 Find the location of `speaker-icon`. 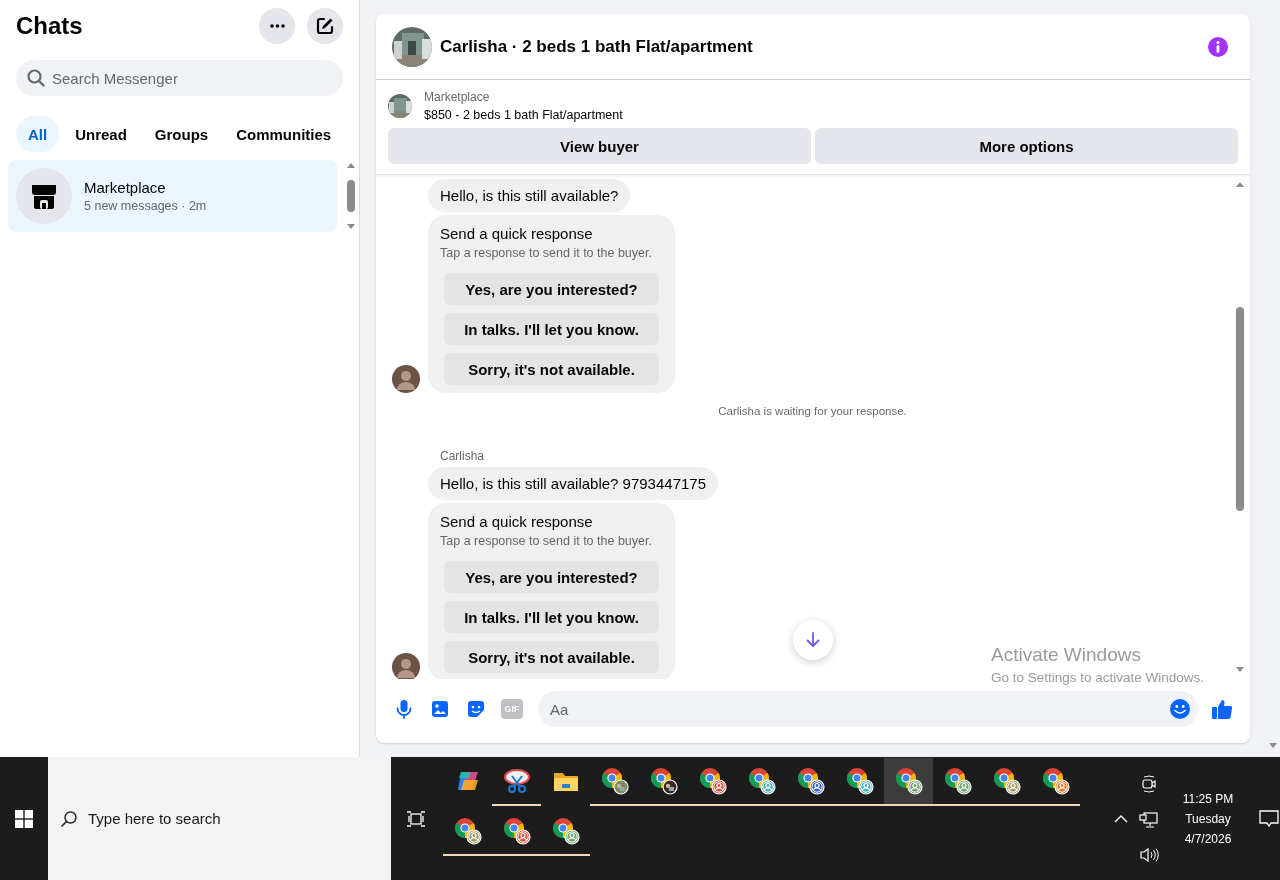

speaker-icon is located at coordinates (1149, 854).